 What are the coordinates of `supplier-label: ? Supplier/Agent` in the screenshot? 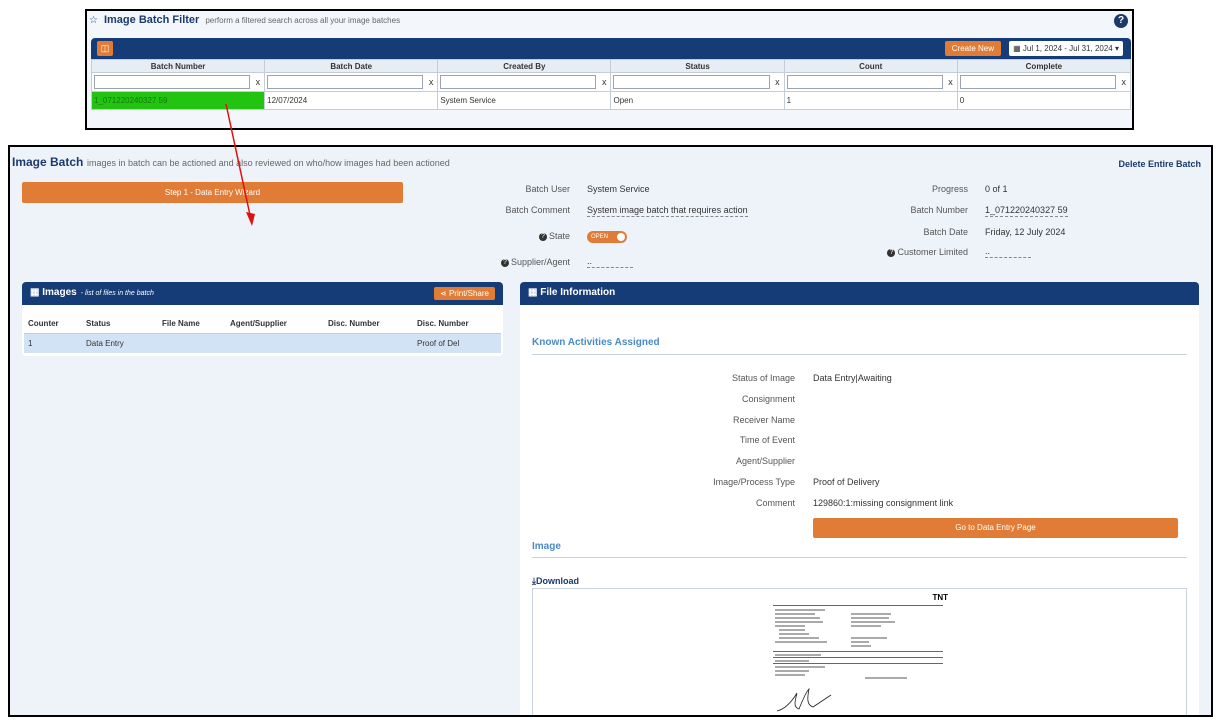 It's located at (510, 262).